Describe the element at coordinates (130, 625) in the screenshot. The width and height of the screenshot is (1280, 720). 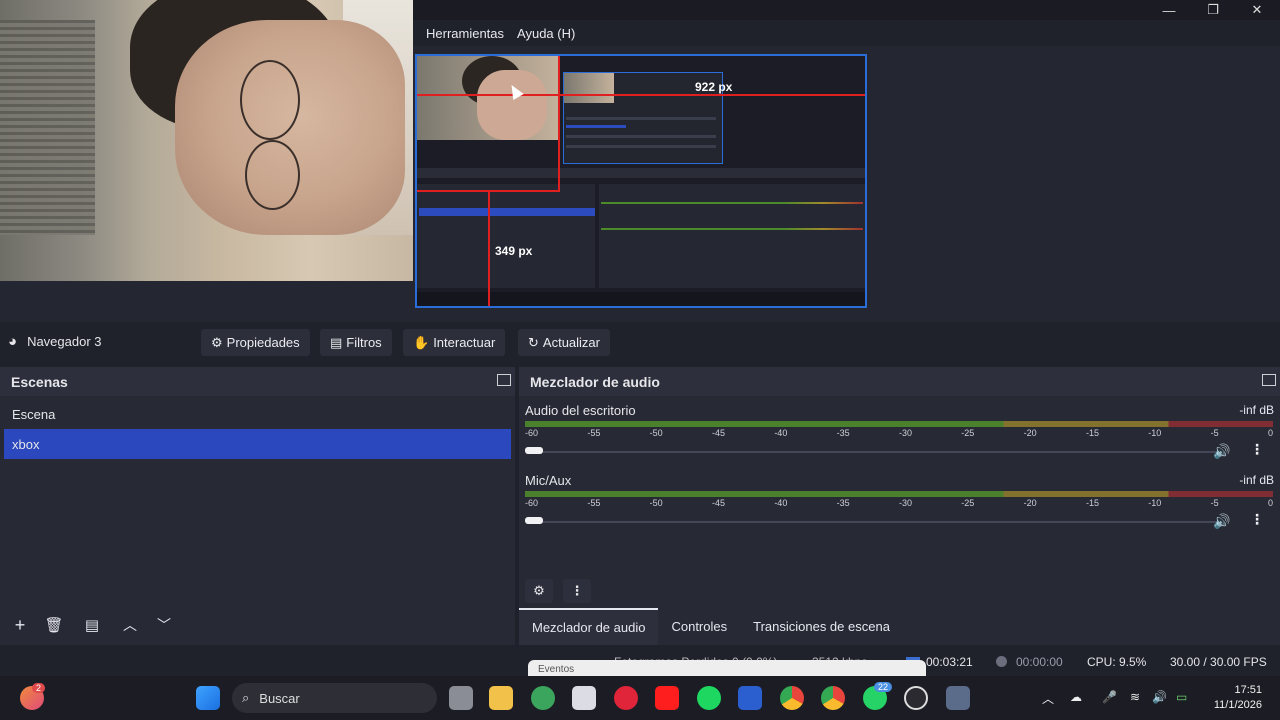
I see `move-up-icon: ︿` at that location.